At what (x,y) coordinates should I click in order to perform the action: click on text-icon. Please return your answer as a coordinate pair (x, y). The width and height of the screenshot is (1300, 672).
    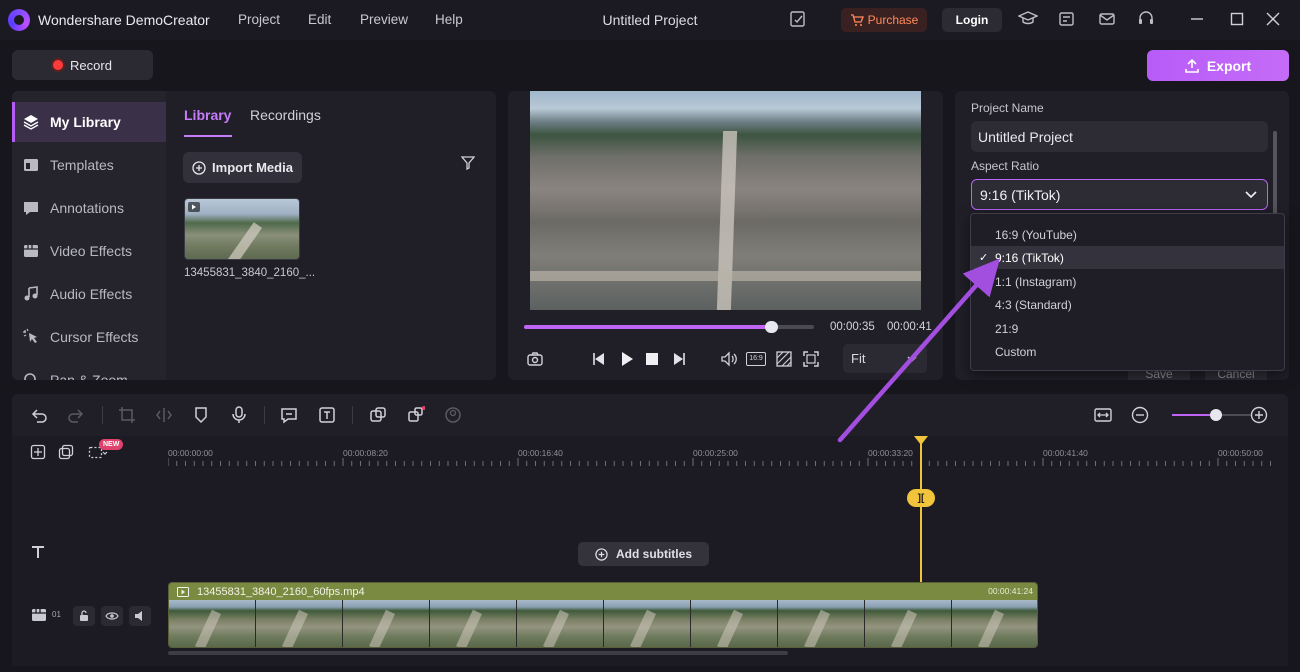
    Looking at the image, I should click on (327, 415).